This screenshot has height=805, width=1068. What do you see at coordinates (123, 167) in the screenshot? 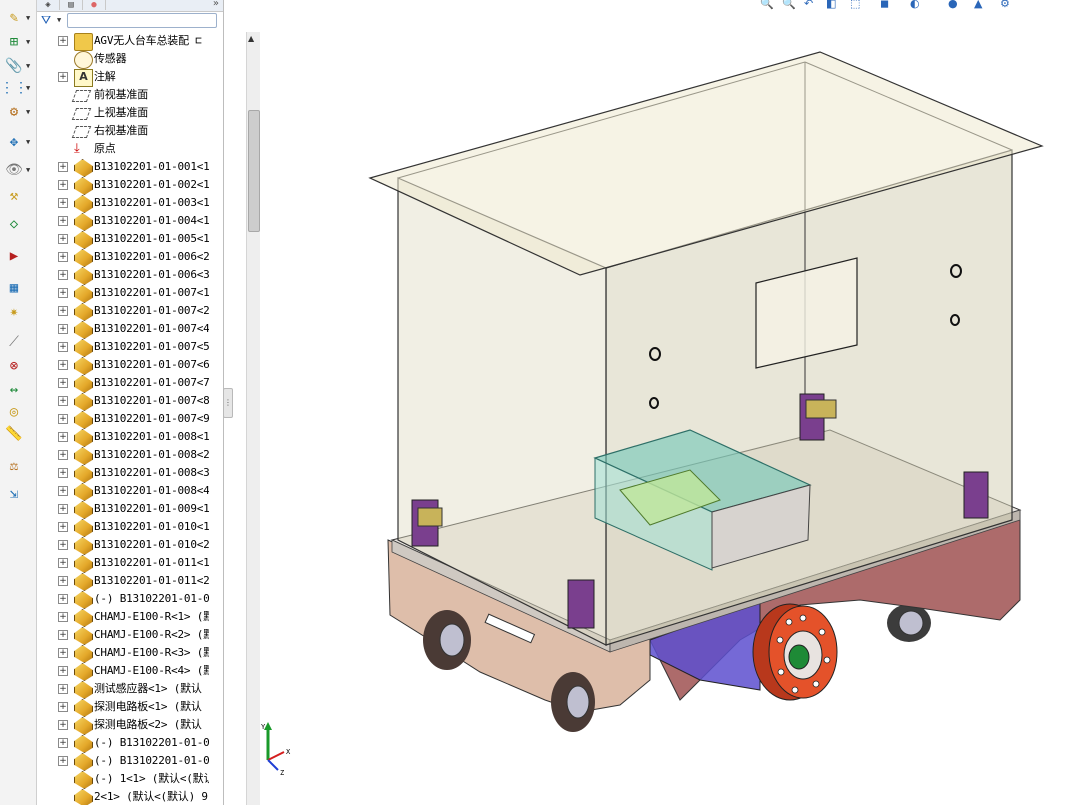
I see `tree-node: + B13102201-01-001<1>` at bounding box center [123, 167].